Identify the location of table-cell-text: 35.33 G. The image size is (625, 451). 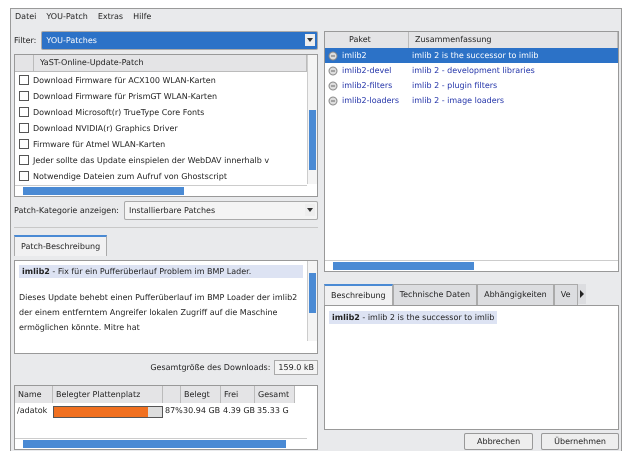
(273, 411).